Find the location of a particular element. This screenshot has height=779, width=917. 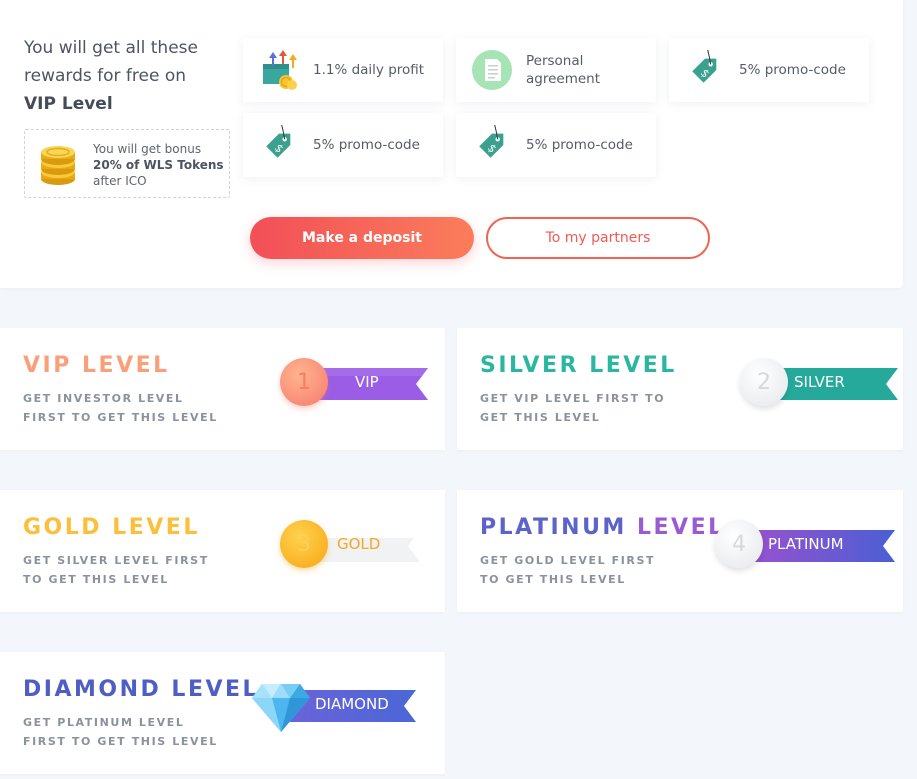

reward-card-promo-code-2: $ 5% promo-code is located at coordinates (343, 145).